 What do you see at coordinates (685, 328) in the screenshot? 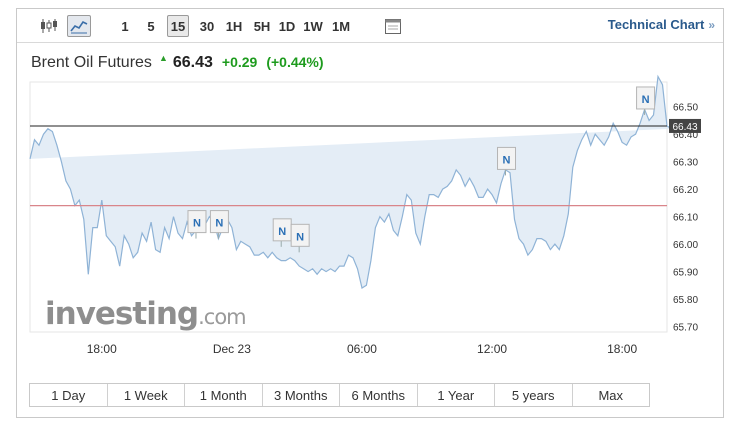
I see `y-tick-label: 65.70` at bounding box center [685, 328].